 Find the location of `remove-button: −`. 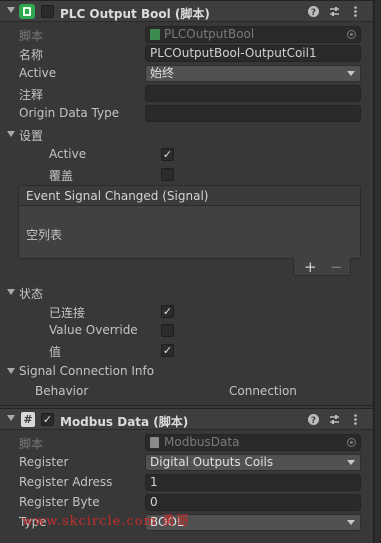

remove-button: − is located at coordinates (336, 267).